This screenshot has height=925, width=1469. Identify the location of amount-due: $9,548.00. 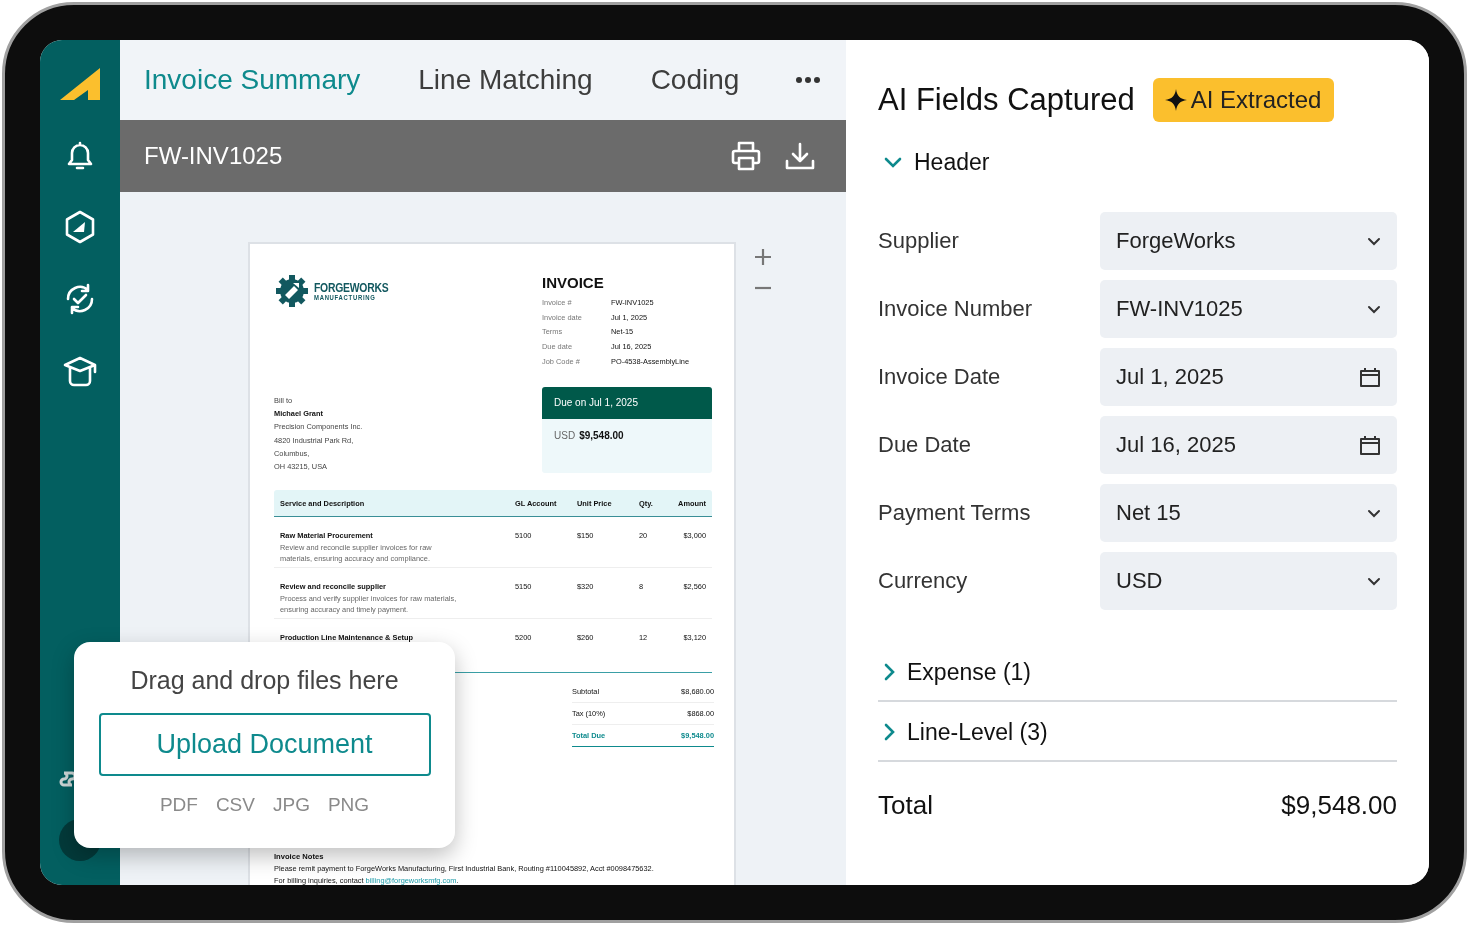
(601, 435).